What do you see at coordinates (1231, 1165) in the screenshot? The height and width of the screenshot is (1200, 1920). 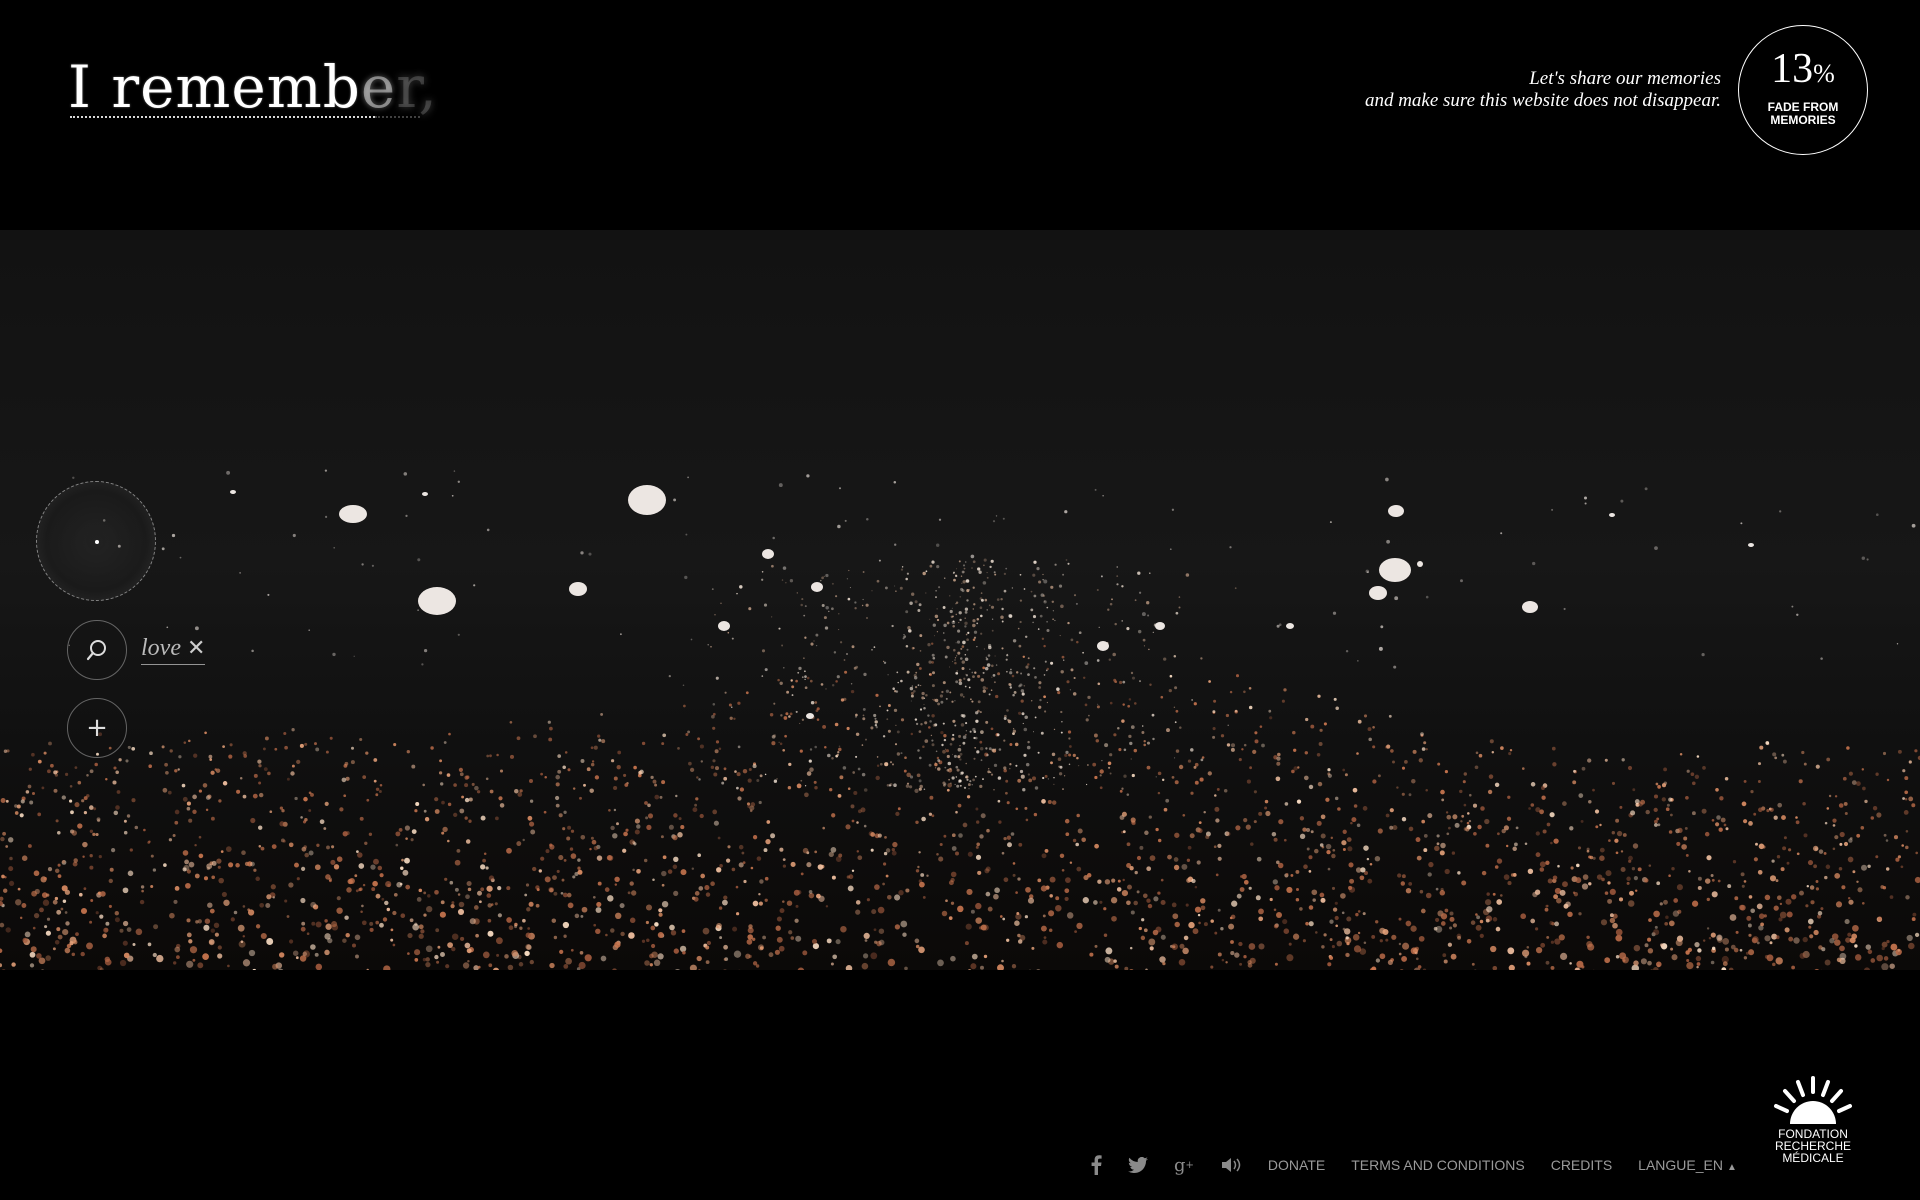 I see `sound-icon` at bounding box center [1231, 1165].